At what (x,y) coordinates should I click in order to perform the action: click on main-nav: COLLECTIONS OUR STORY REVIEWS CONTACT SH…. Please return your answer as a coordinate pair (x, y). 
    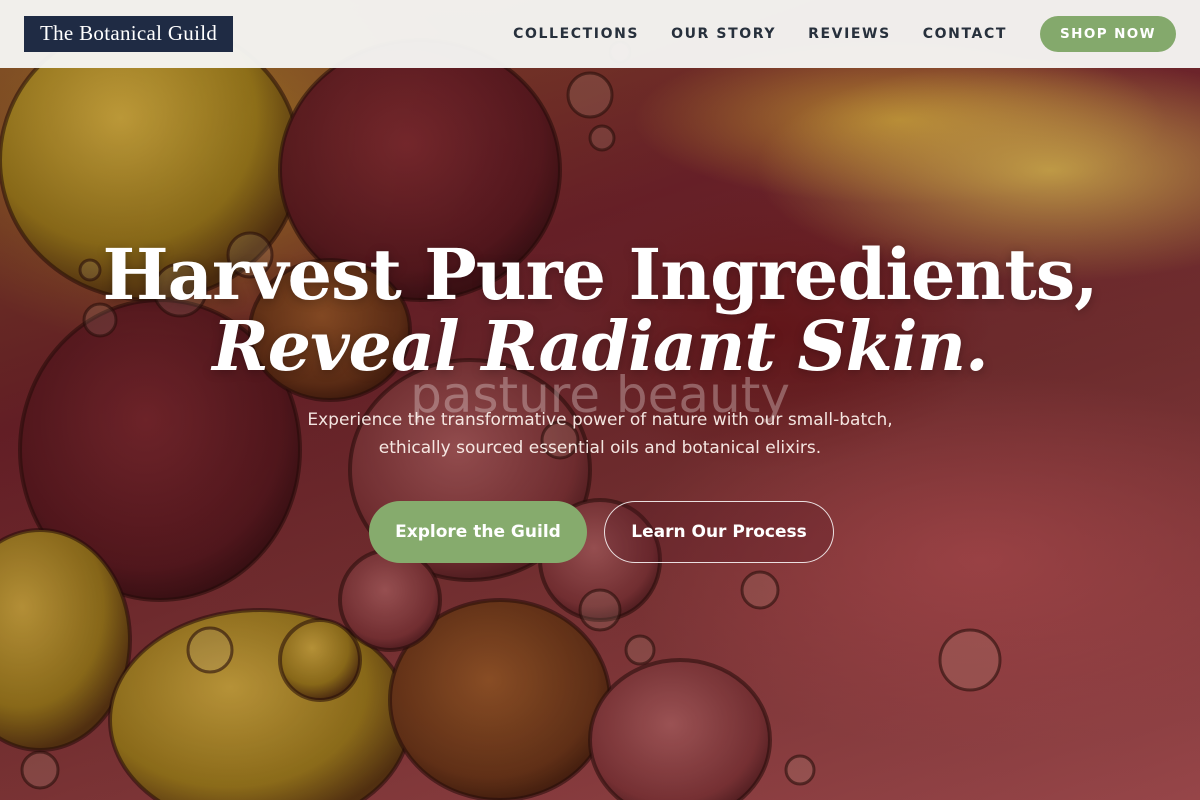
    Looking at the image, I should click on (828, 34).